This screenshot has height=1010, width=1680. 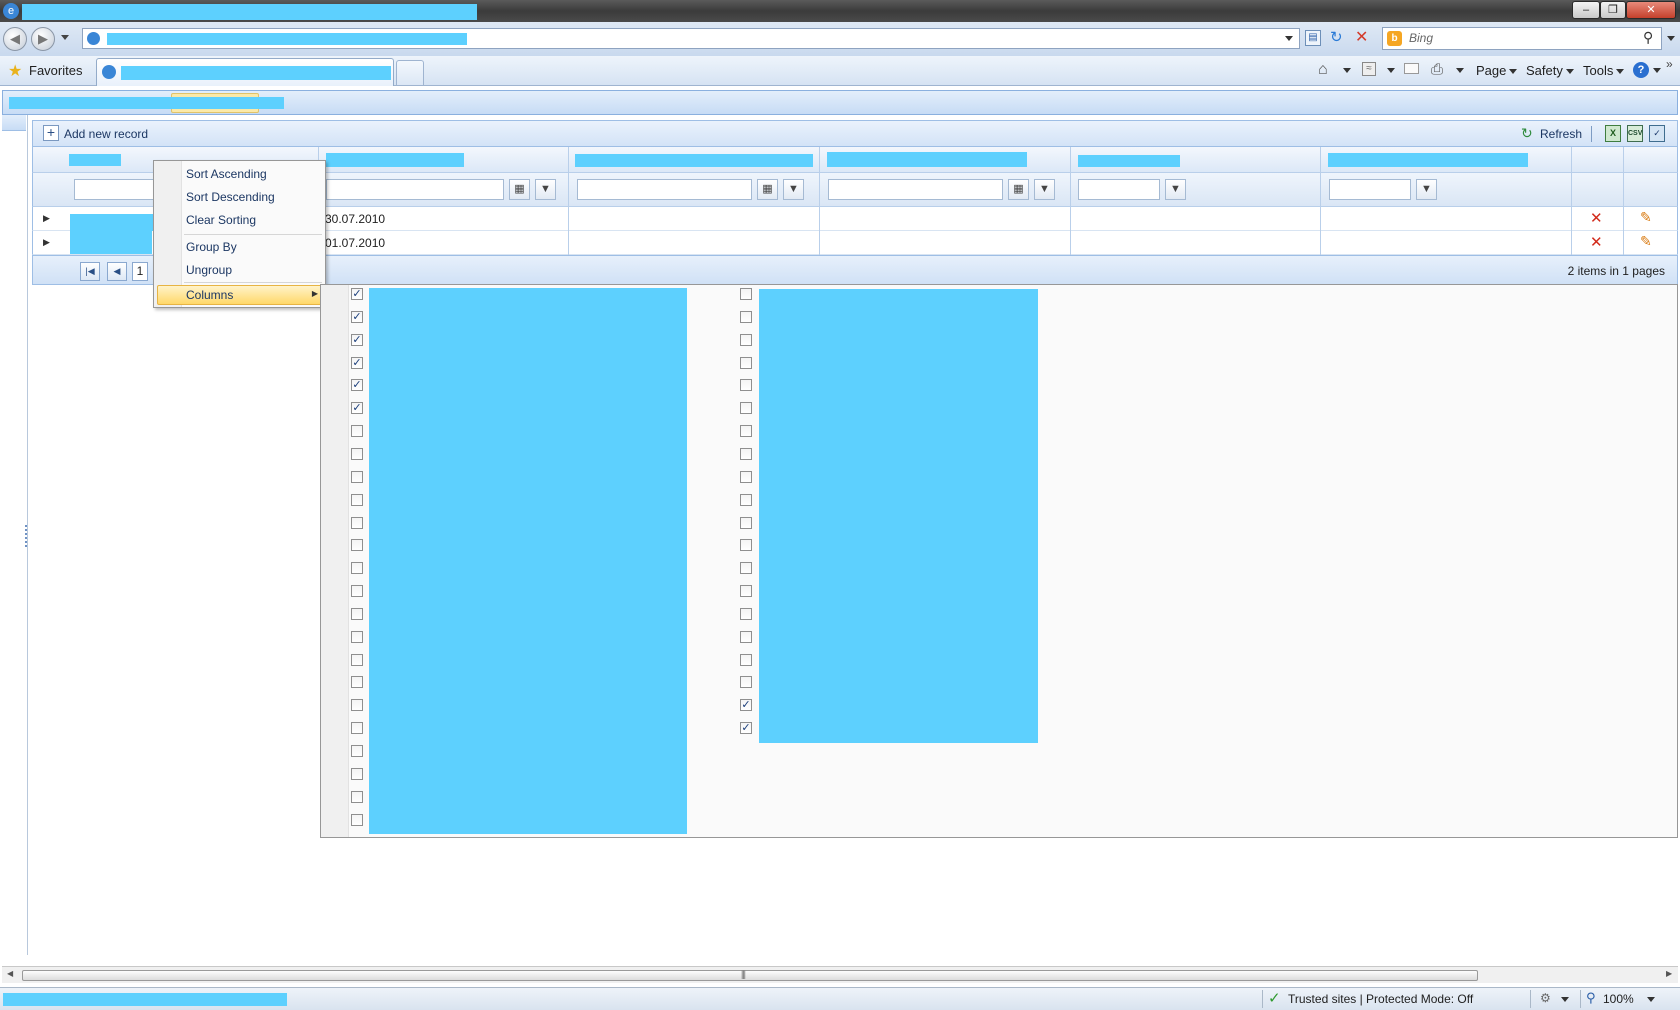 I want to click on print-dropdown-icon, so click(x=1458, y=70).